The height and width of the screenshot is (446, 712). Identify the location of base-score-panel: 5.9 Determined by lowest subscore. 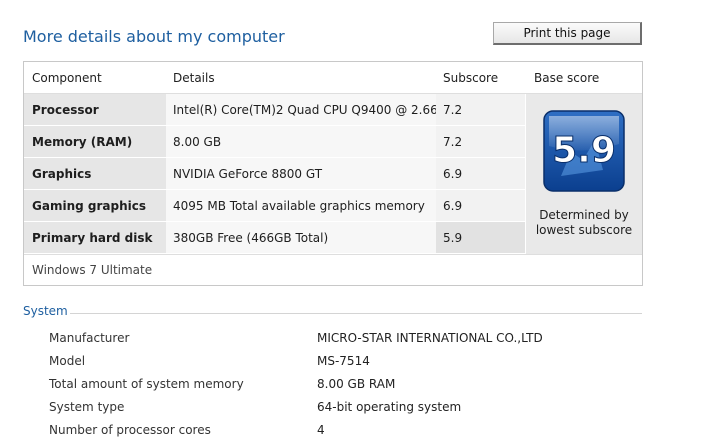
(584, 174).